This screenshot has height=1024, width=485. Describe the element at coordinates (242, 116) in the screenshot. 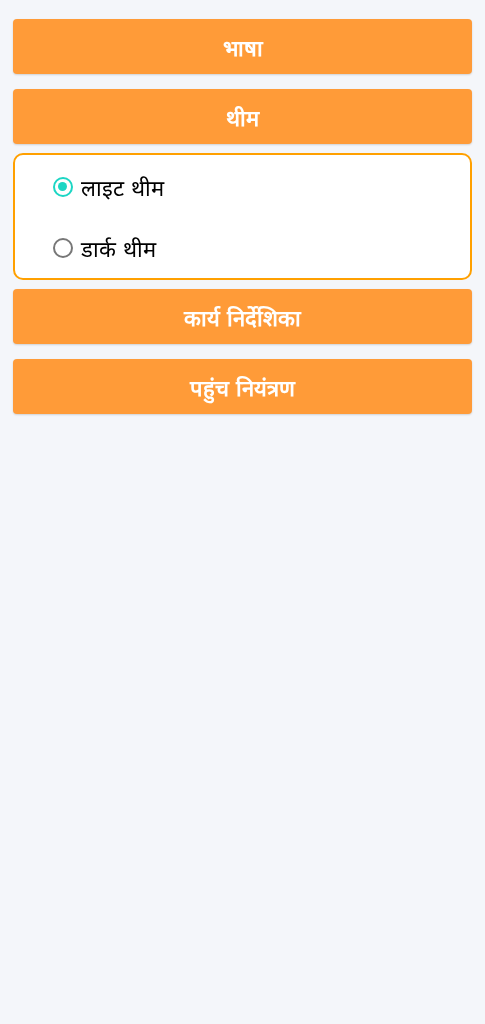

I see `menu-button: थीम` at that location.